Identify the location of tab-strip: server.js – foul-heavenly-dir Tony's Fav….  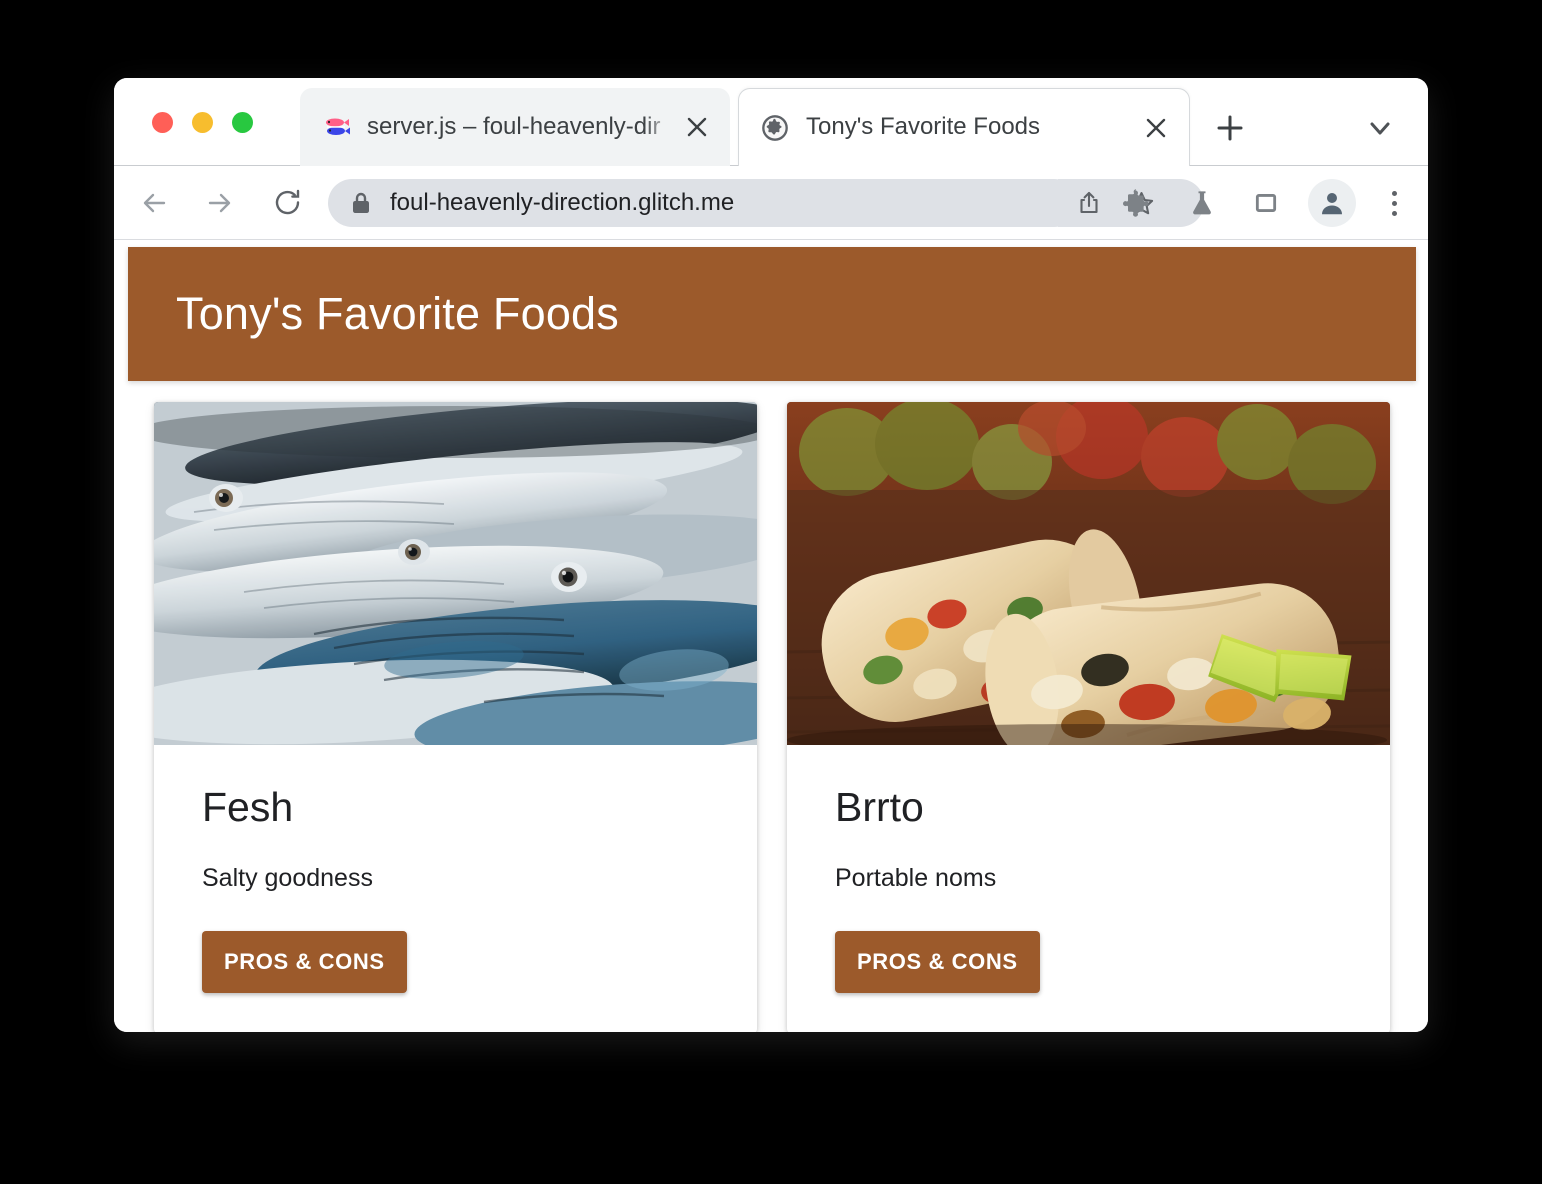
(771, 122).